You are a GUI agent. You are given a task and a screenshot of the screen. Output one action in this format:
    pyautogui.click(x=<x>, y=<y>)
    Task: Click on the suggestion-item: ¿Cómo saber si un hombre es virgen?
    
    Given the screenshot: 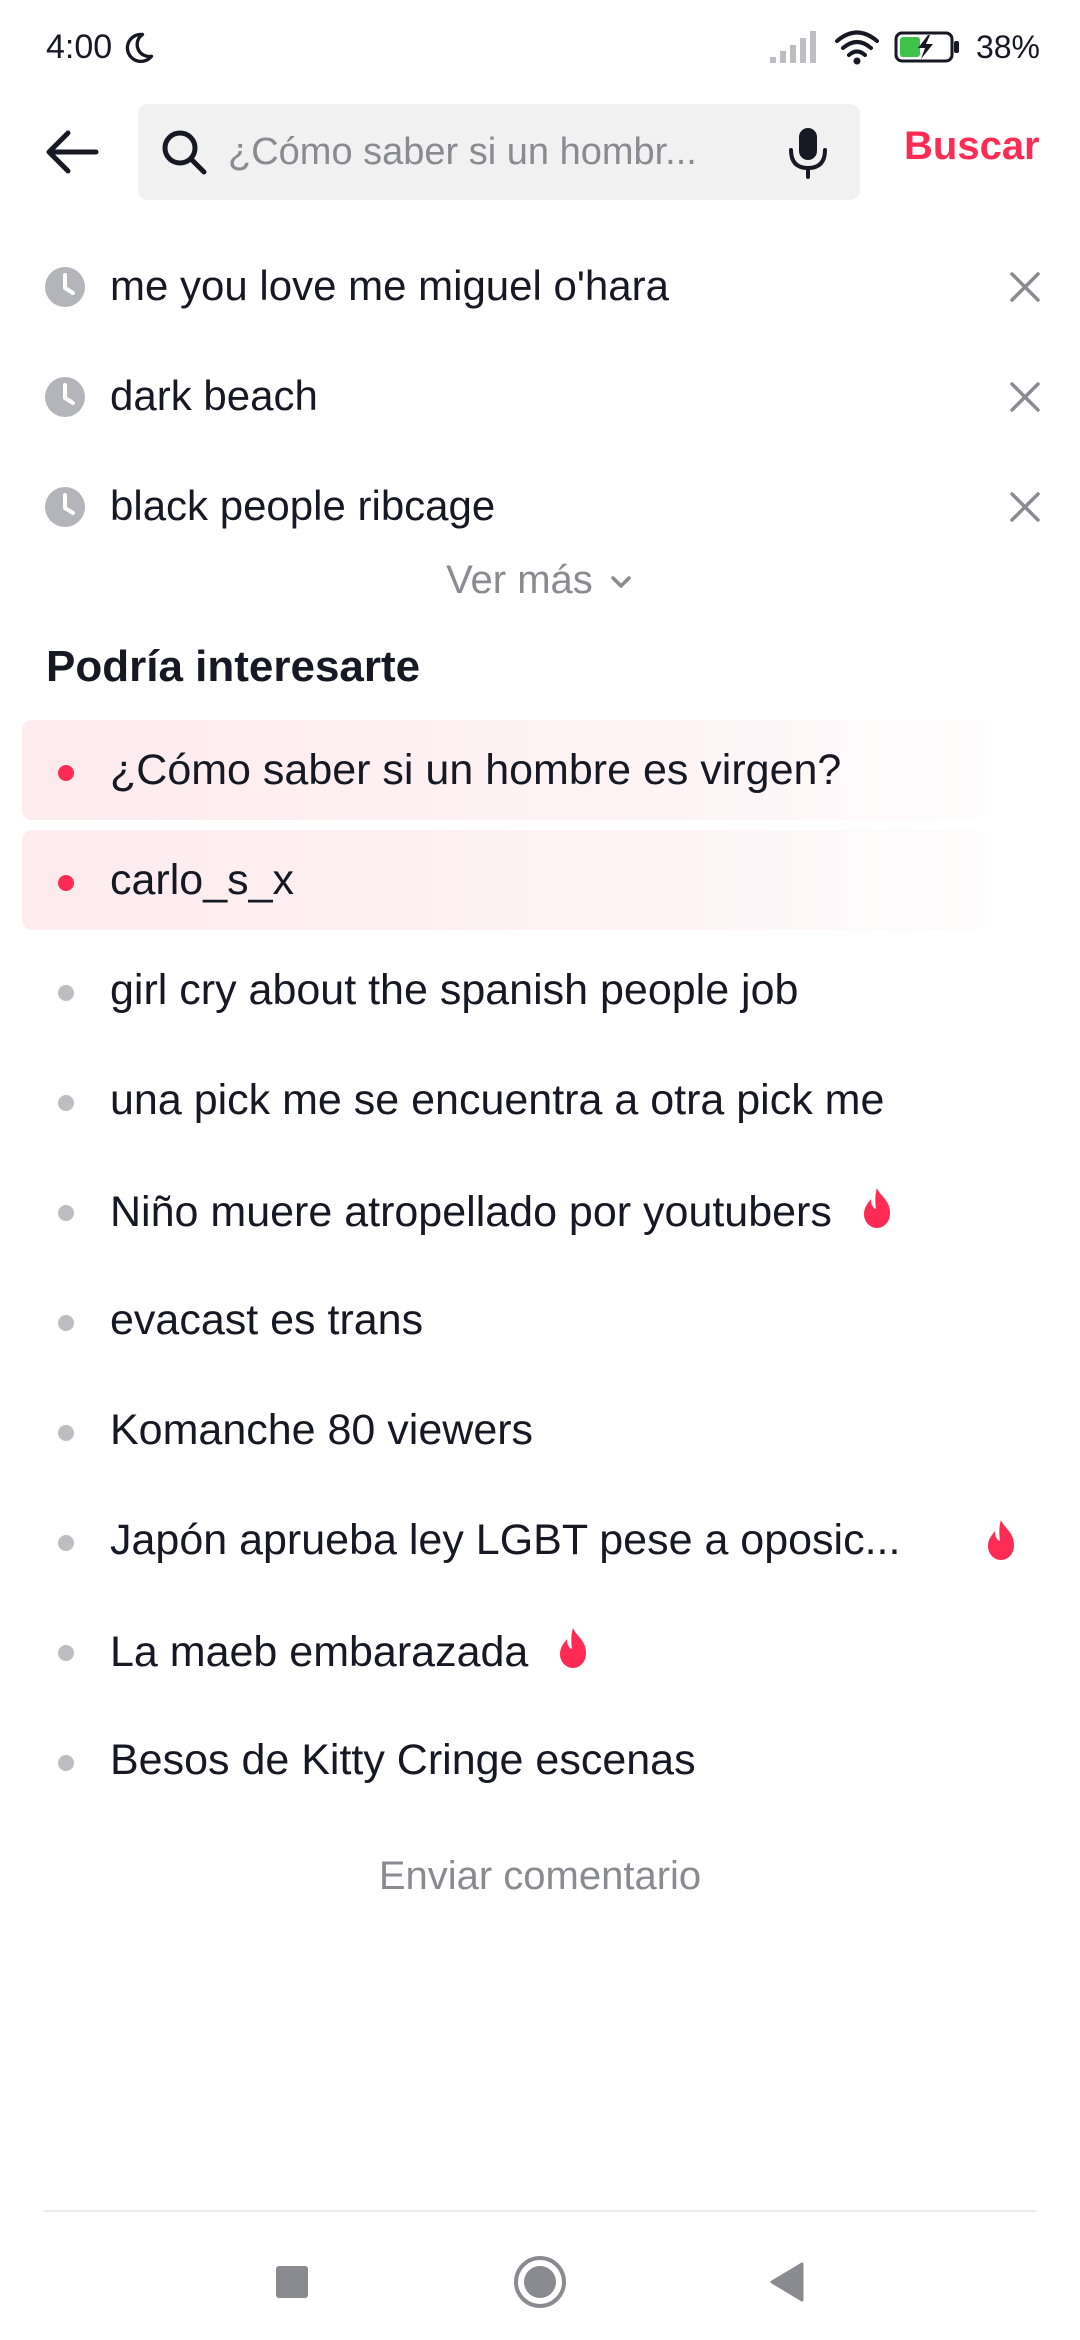 What is the action you would take?
    pyautogui.click(x=540, y=775)
    